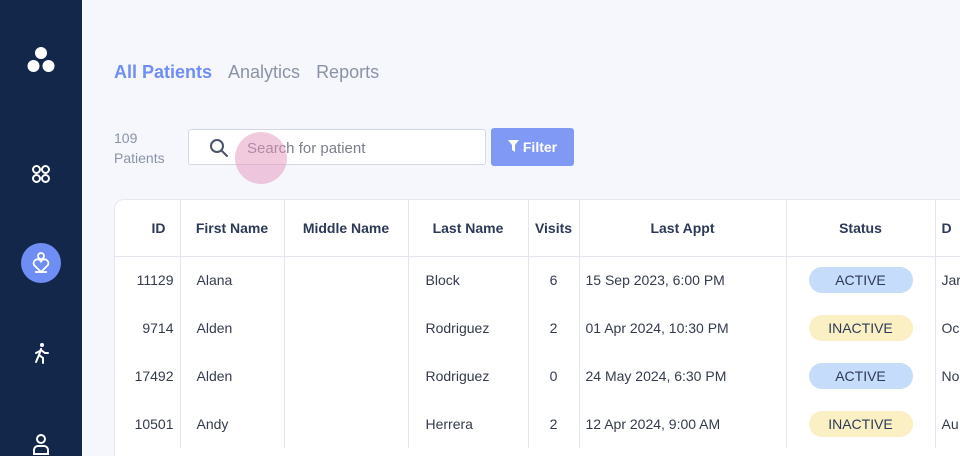 This screenshot has height=456, width=960. What do you see at coordinates (41, 263) in the screenshot?
I see `heart-person-icon` at bounding box center [41, 263].